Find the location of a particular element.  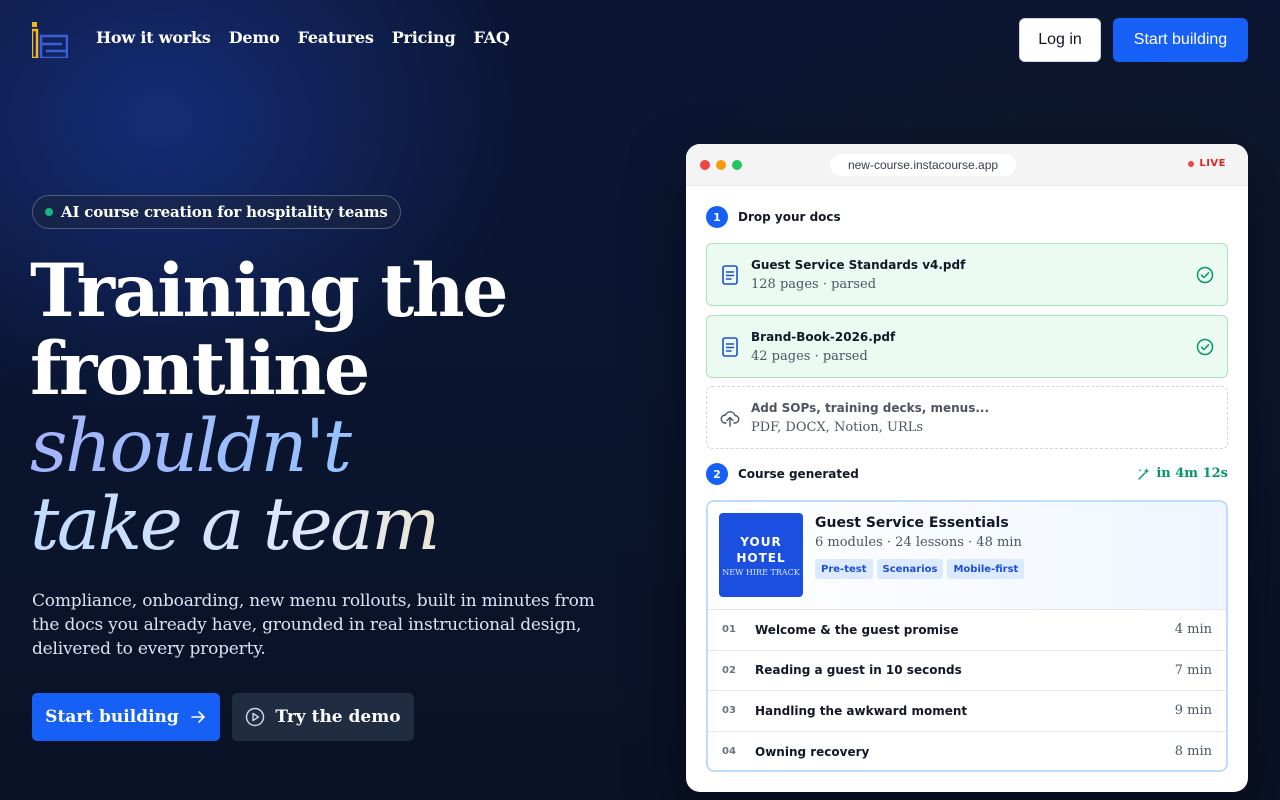

tag-scenarios: Scenarios is located at coordinates (910, 569).